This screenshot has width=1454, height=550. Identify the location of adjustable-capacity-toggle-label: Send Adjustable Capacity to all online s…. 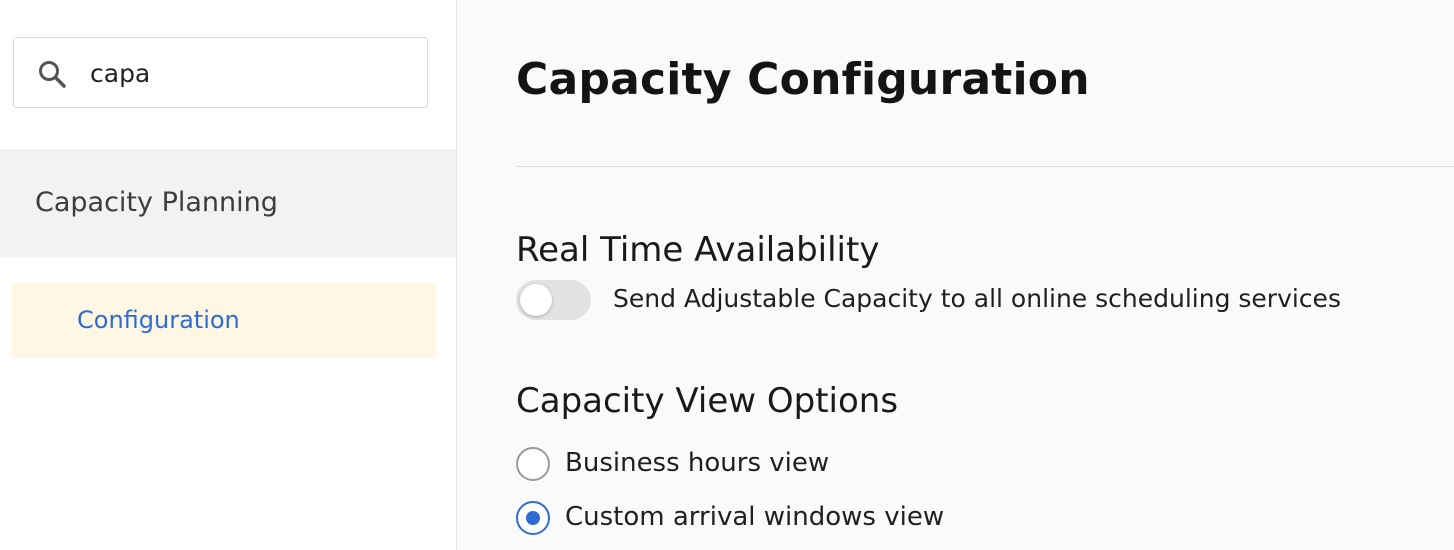
(977, 298).